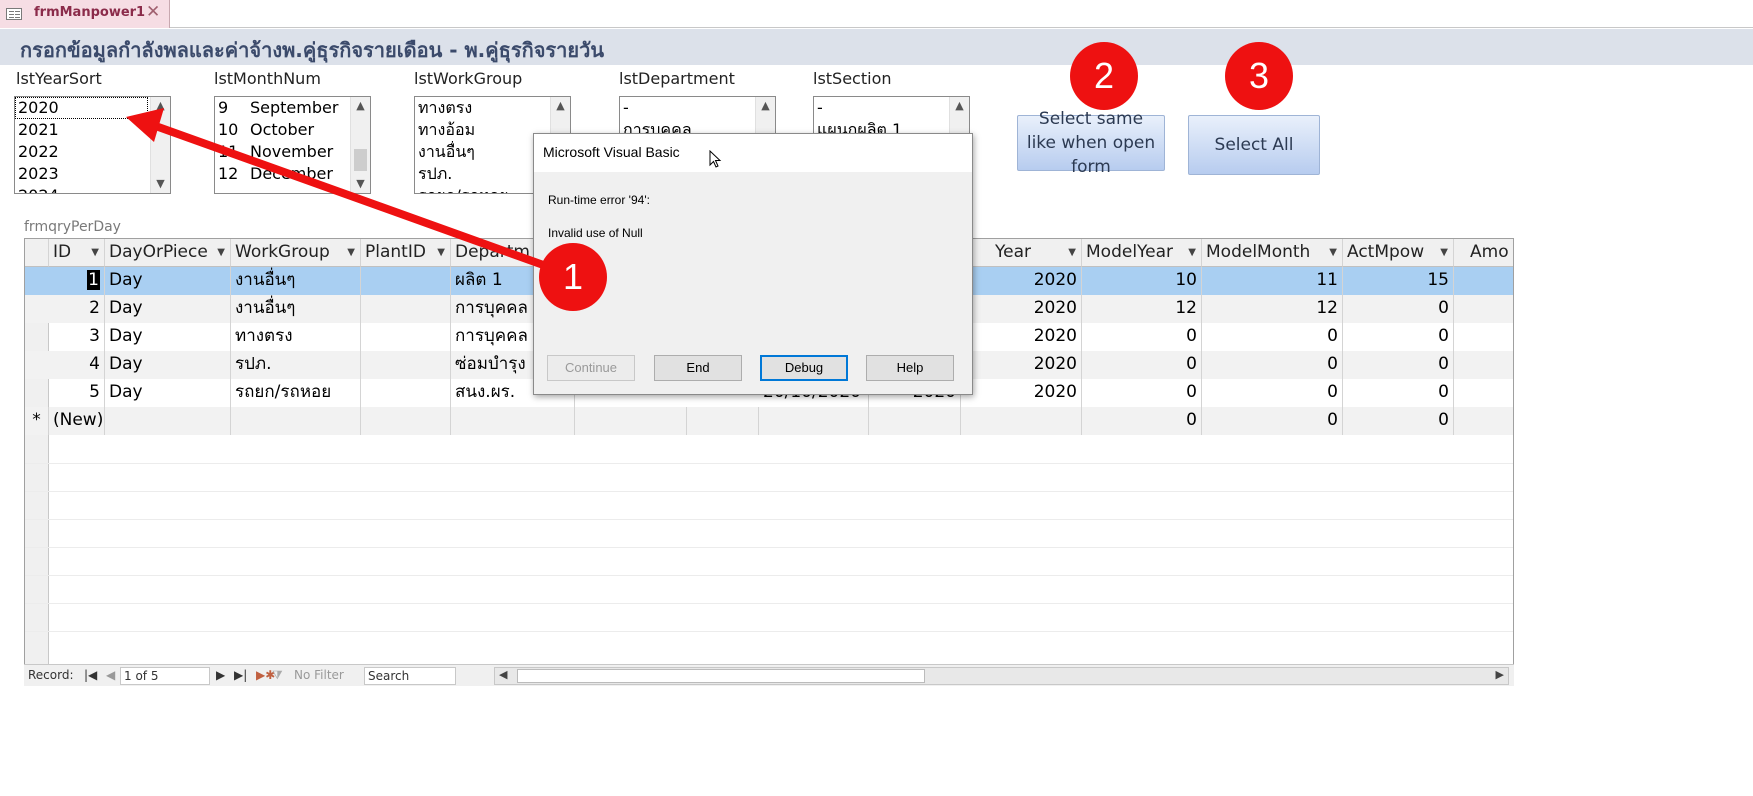  I want to click on new-record-row: * (New) 0 0 0, so click(769, 421).